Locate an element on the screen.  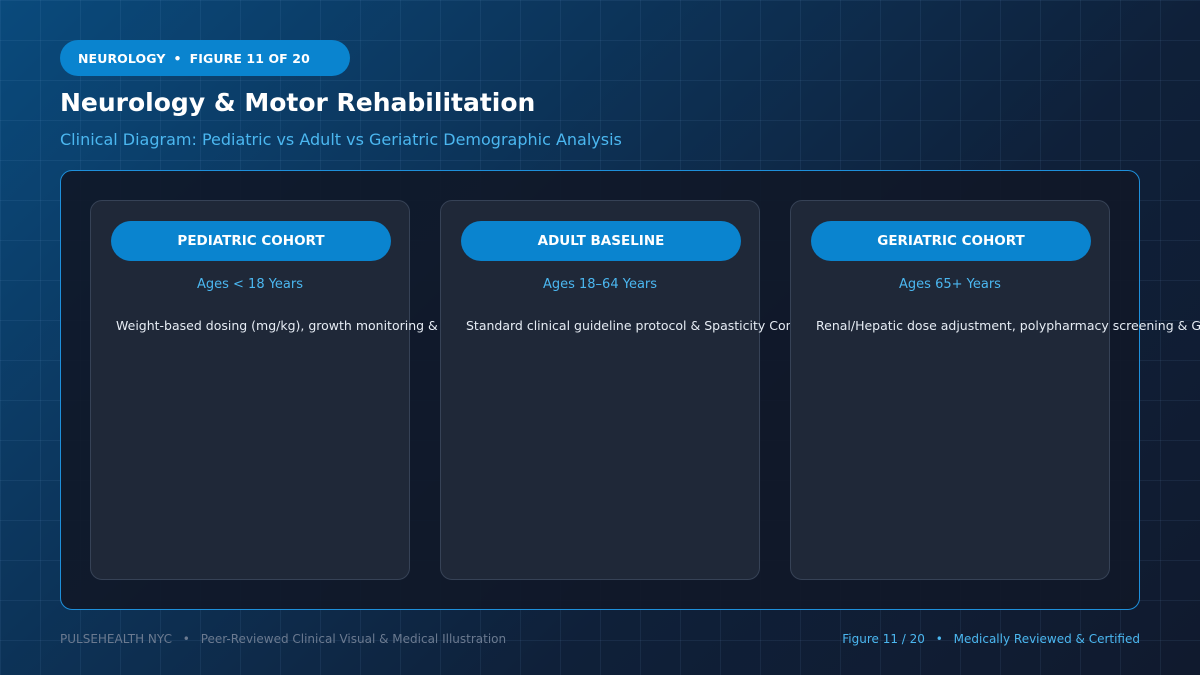
figure-badge: NEUROLOGY • FIGURE 11 OF 20 is located at coordinates (205, 58).